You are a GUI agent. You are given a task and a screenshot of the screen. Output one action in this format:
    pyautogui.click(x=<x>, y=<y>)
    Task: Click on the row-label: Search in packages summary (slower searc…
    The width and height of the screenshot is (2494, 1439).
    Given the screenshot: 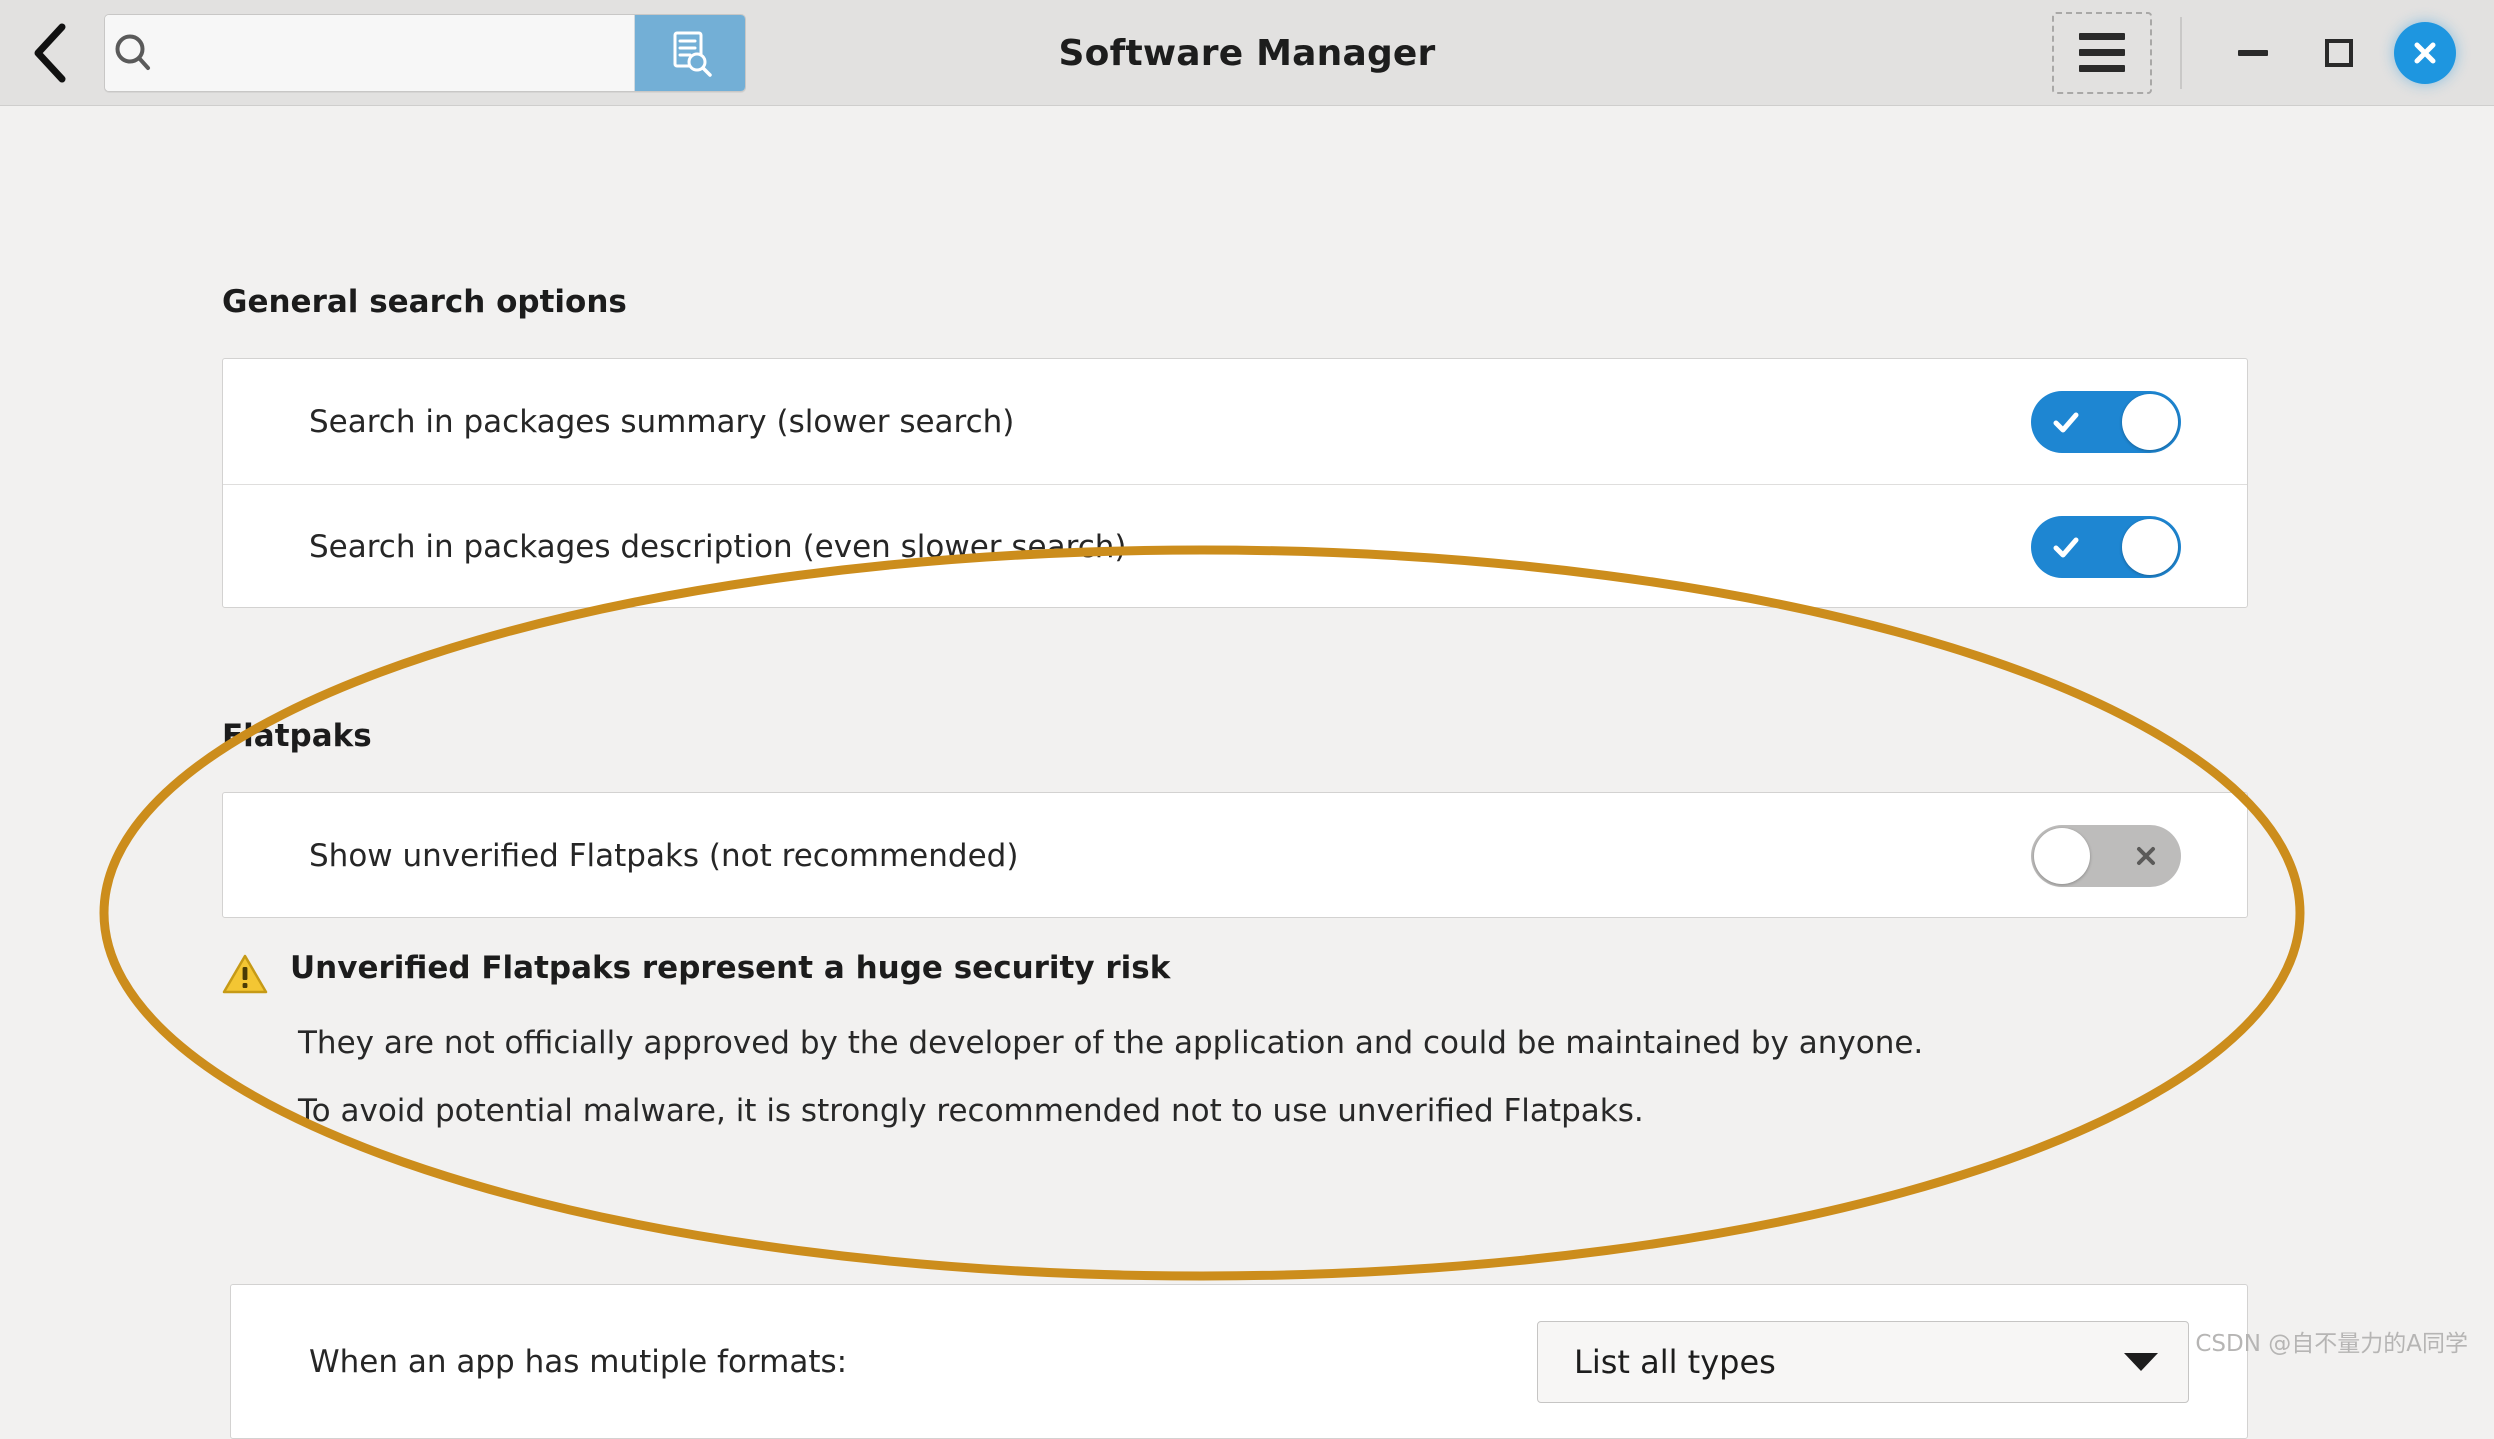 What is the action you would take?
    pyautogui.click(x=662, y=421)
    